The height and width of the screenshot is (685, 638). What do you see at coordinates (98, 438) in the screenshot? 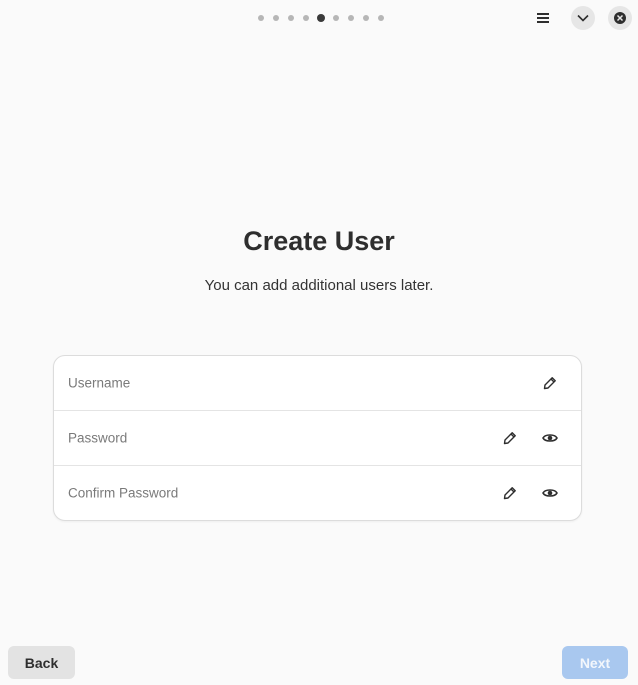
I see `password-label: Password` at bounding box center [98, 438].